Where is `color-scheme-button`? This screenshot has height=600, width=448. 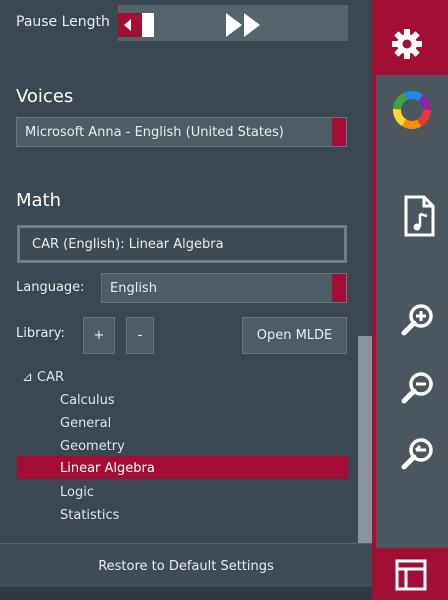 color-scheme-button is located at coordinates (412, 110).